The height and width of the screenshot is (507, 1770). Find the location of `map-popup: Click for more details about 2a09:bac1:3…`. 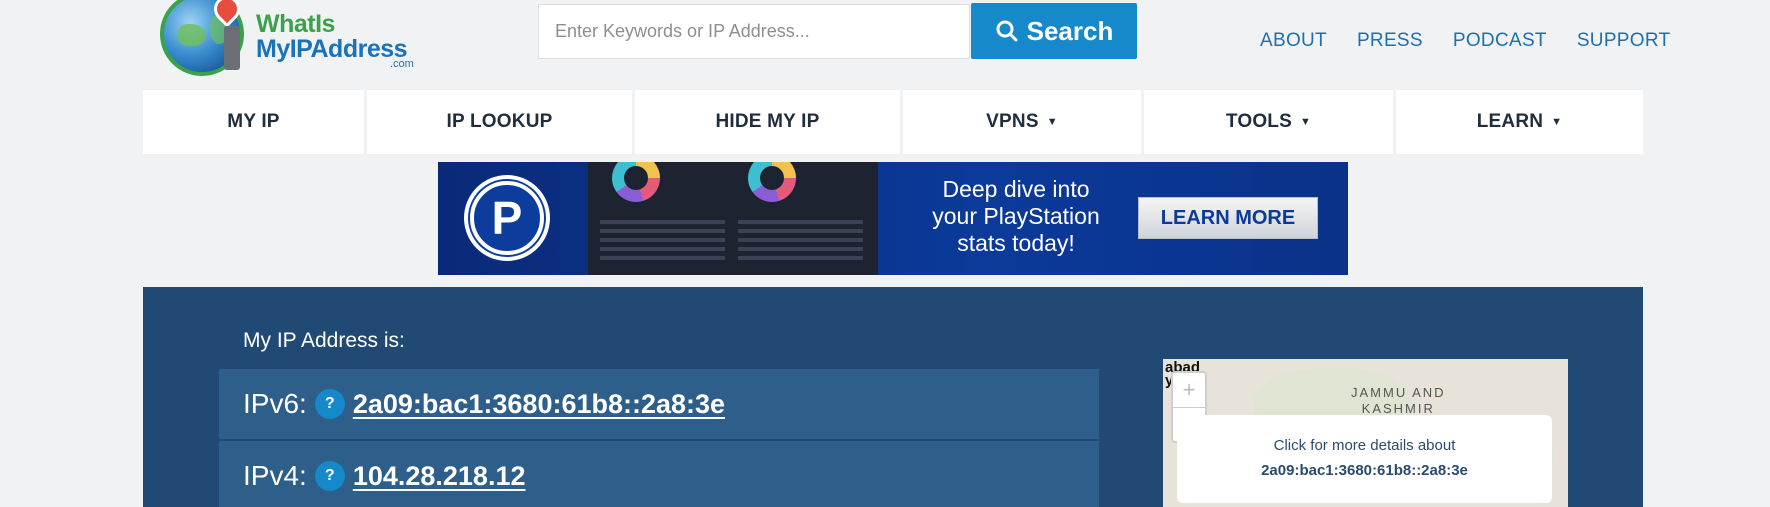

map-popup: Click for more details about 2a09:bac1:3… is located at coordinates (1364, 459).